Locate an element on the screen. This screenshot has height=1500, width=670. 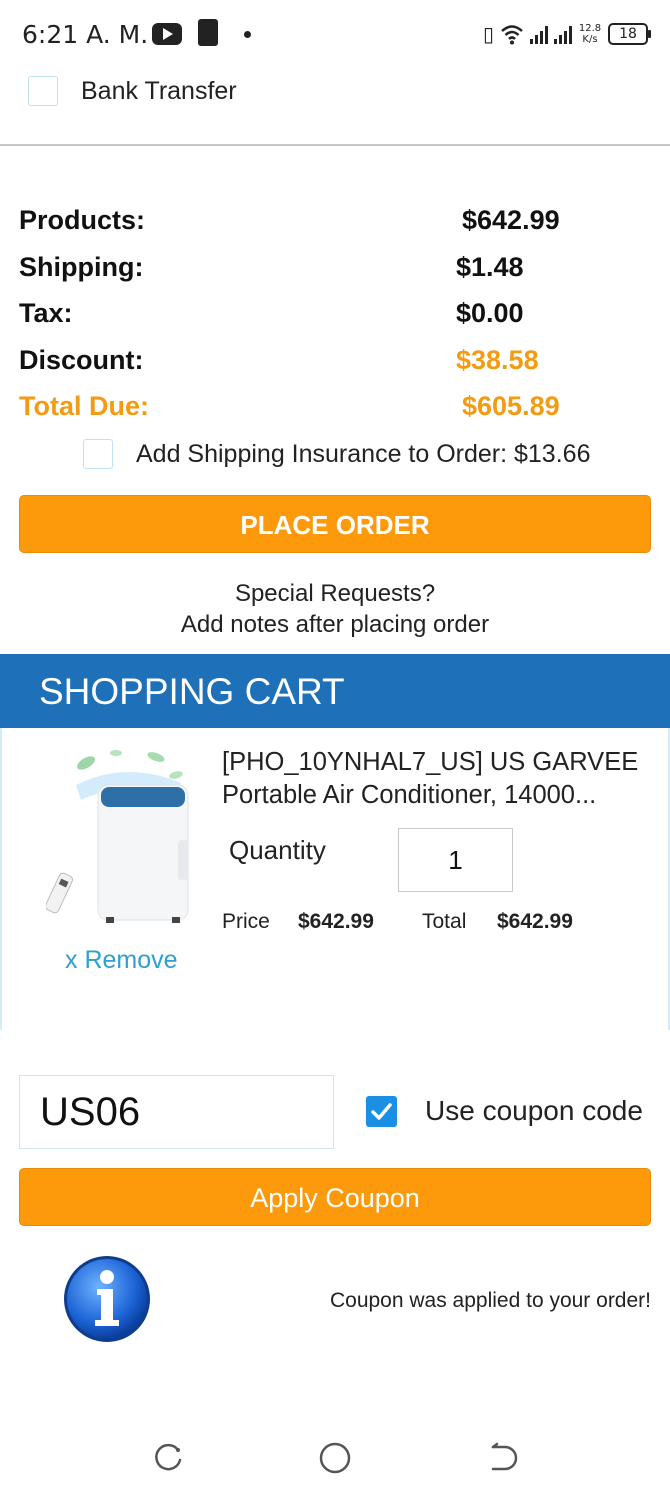
special-requests-title: Special Requests? is located at coordinates (335, 593).